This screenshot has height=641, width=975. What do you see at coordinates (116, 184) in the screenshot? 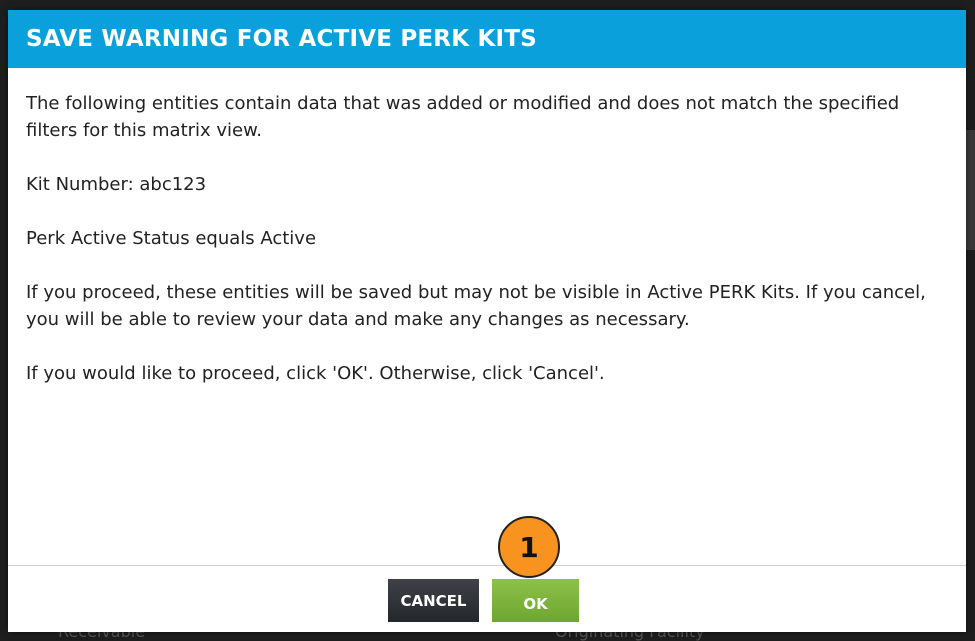
I see `kit-number-text: Kit Number: abc123` at bounding box center [116, 184].